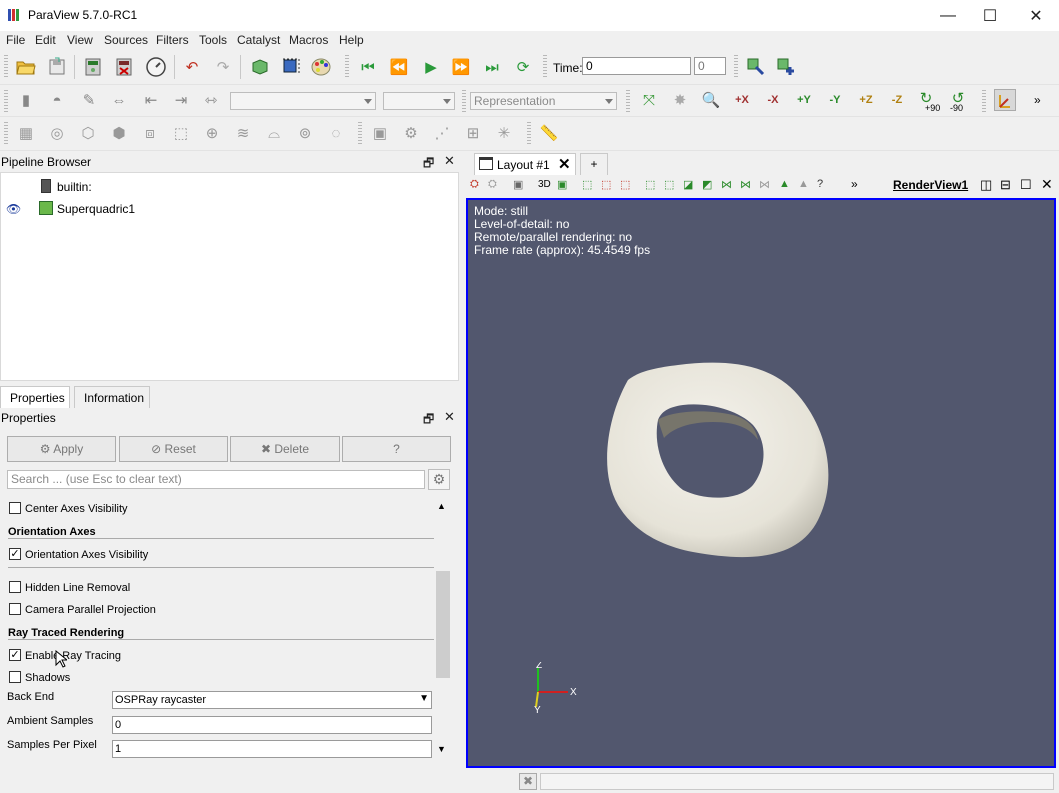 The width and height of the screenshot is (1059, 793). Describe the element at coordinates (764, 184) in the screenshot. I see `hover-cells-icon: ⋈` at that location.